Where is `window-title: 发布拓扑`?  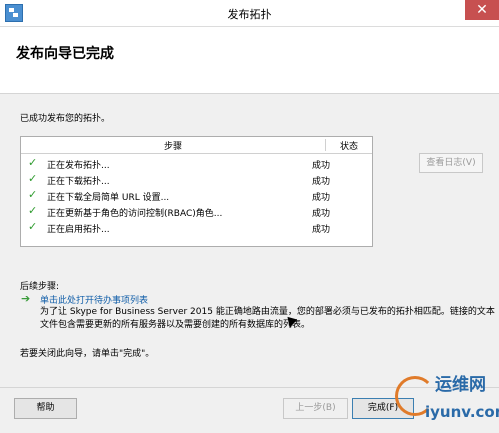 window-title: 发布拓扑 is located at coordinates (249, 14).